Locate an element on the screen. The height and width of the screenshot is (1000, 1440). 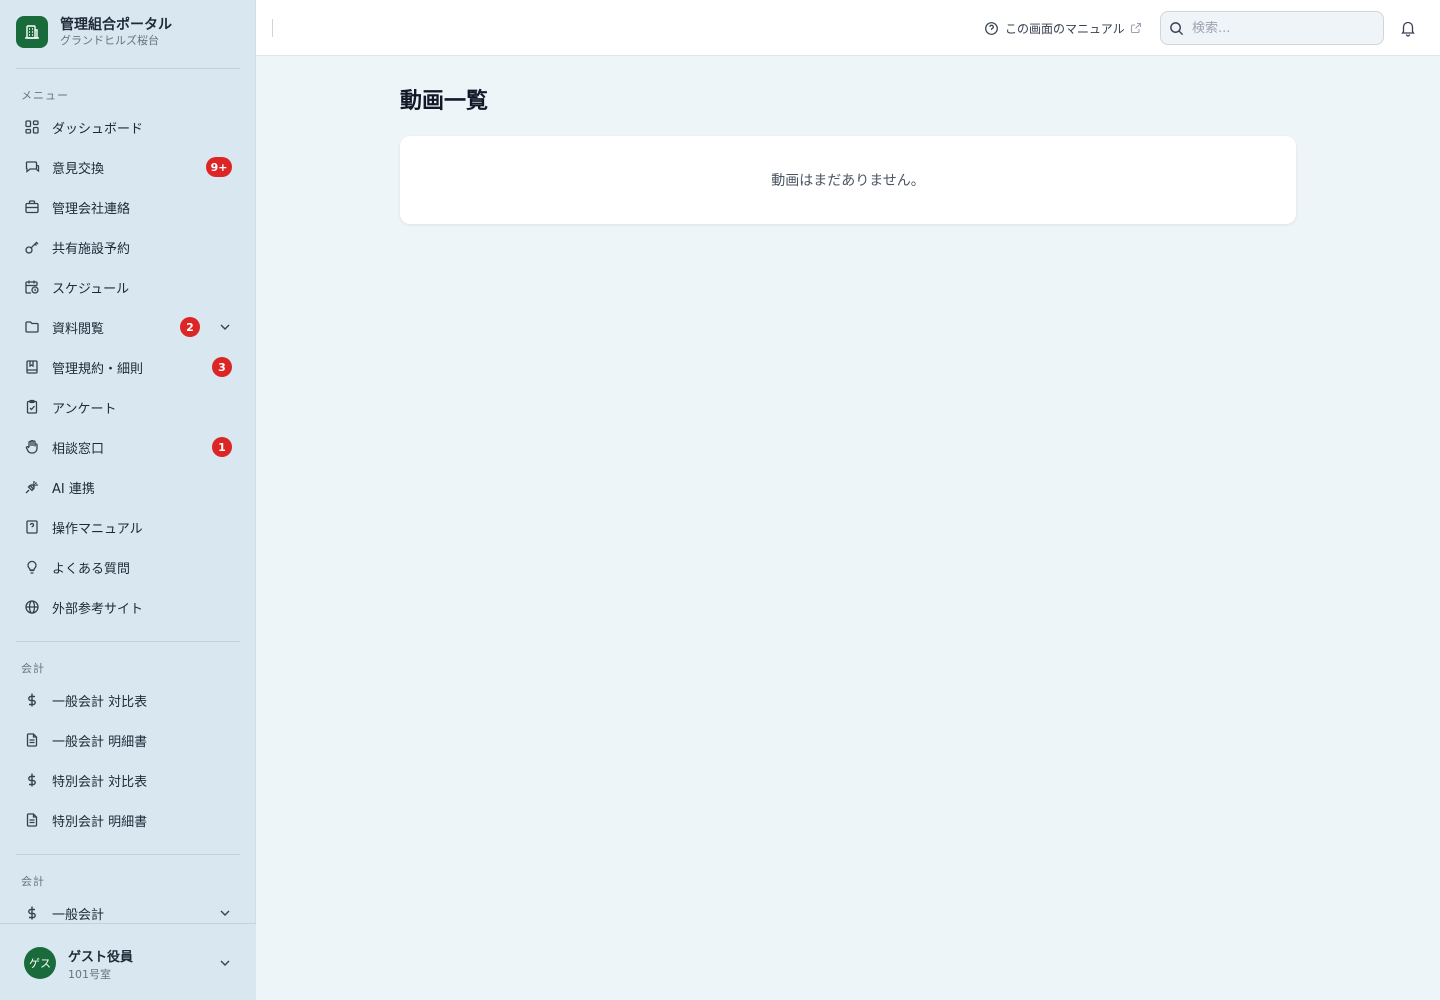
avatar: ゲス is located at coordinates (40, 963).